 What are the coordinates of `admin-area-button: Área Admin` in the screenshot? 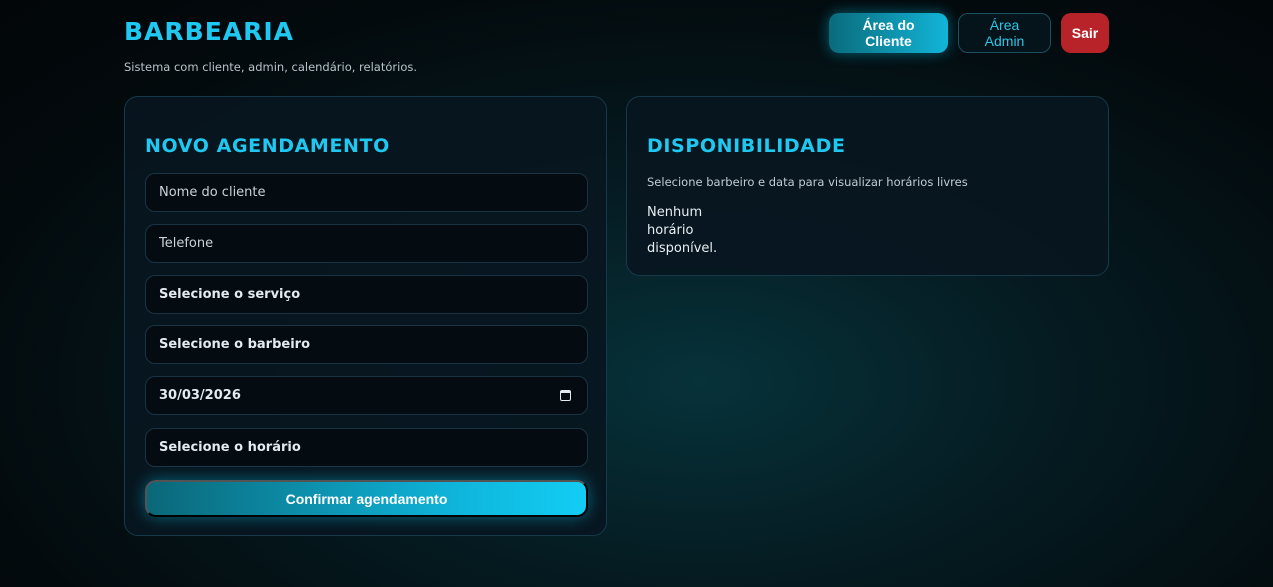 It's located at (1004, 33).